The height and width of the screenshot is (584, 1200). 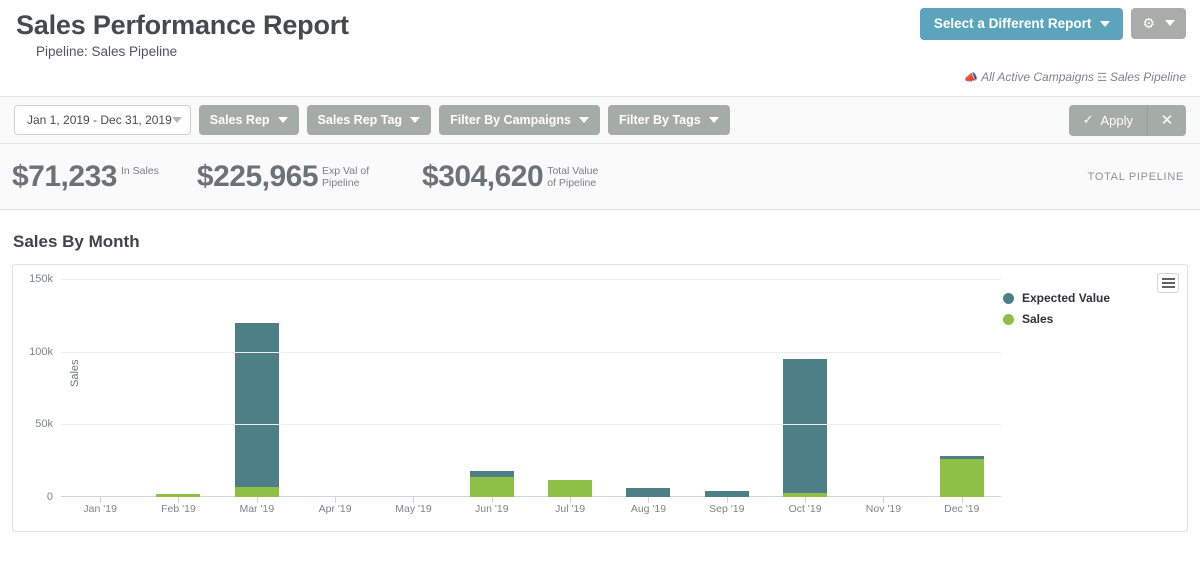 I want to click on legend-item-expected-value: Expected Value, so click(x=1056, y=298).